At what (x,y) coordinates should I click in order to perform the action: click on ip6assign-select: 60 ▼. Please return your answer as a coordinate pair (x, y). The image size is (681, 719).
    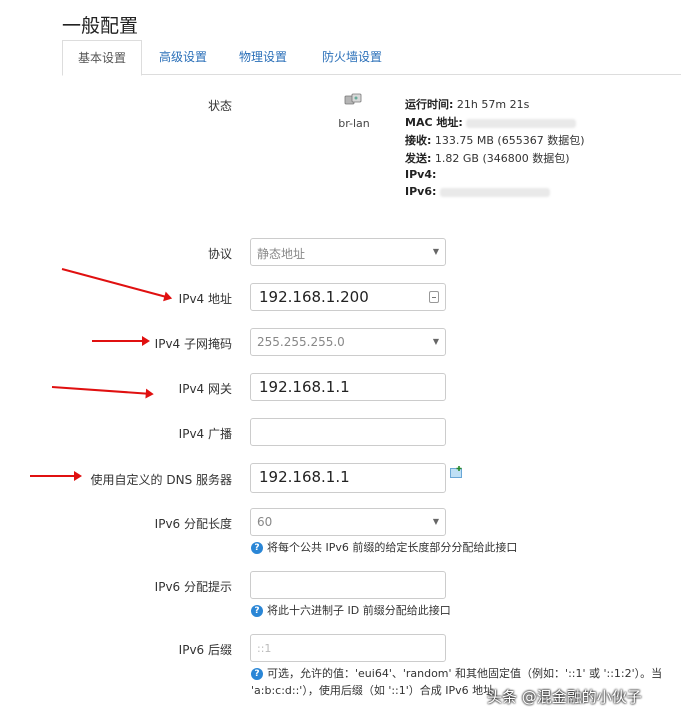
    Looking at the image, I should click on (348, 522).